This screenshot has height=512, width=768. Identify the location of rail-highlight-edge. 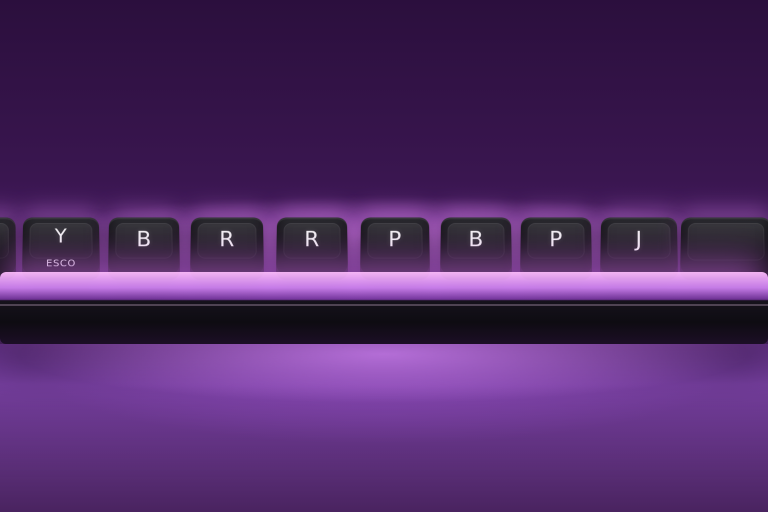
(384, 305).